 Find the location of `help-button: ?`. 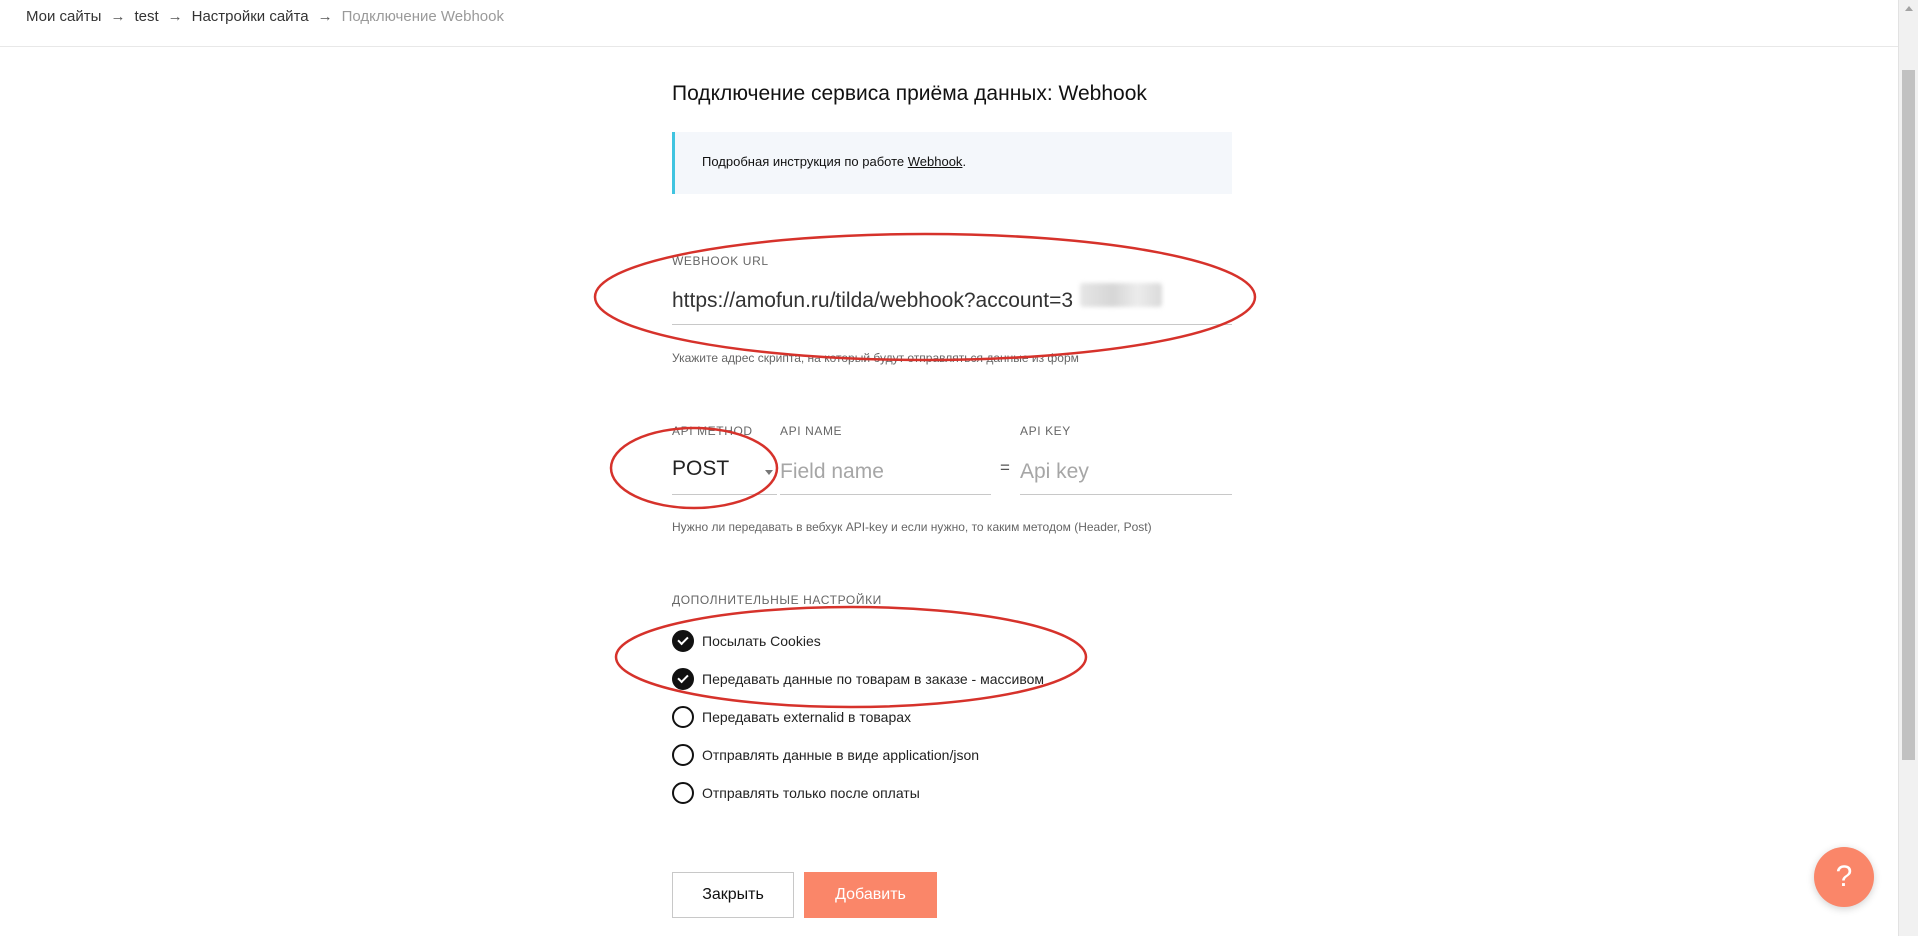

help-button: ? is located at coordinates (1844, 877).